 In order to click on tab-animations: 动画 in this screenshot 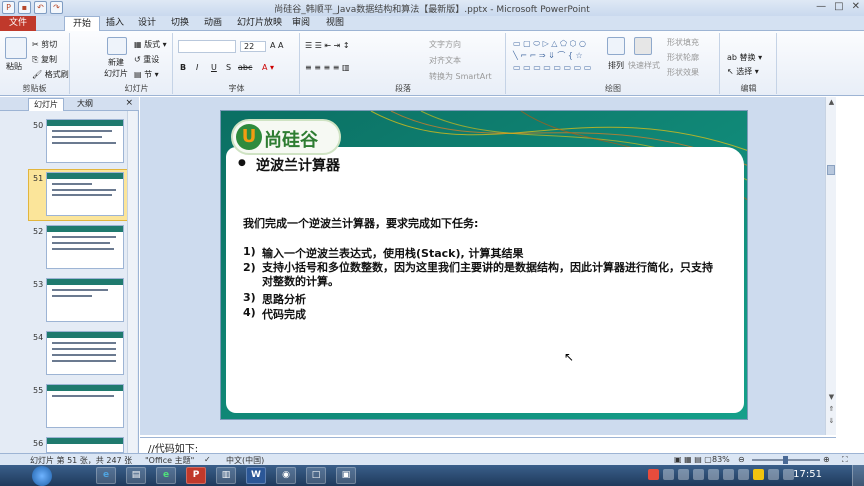, I will do `click(213, 23)`.